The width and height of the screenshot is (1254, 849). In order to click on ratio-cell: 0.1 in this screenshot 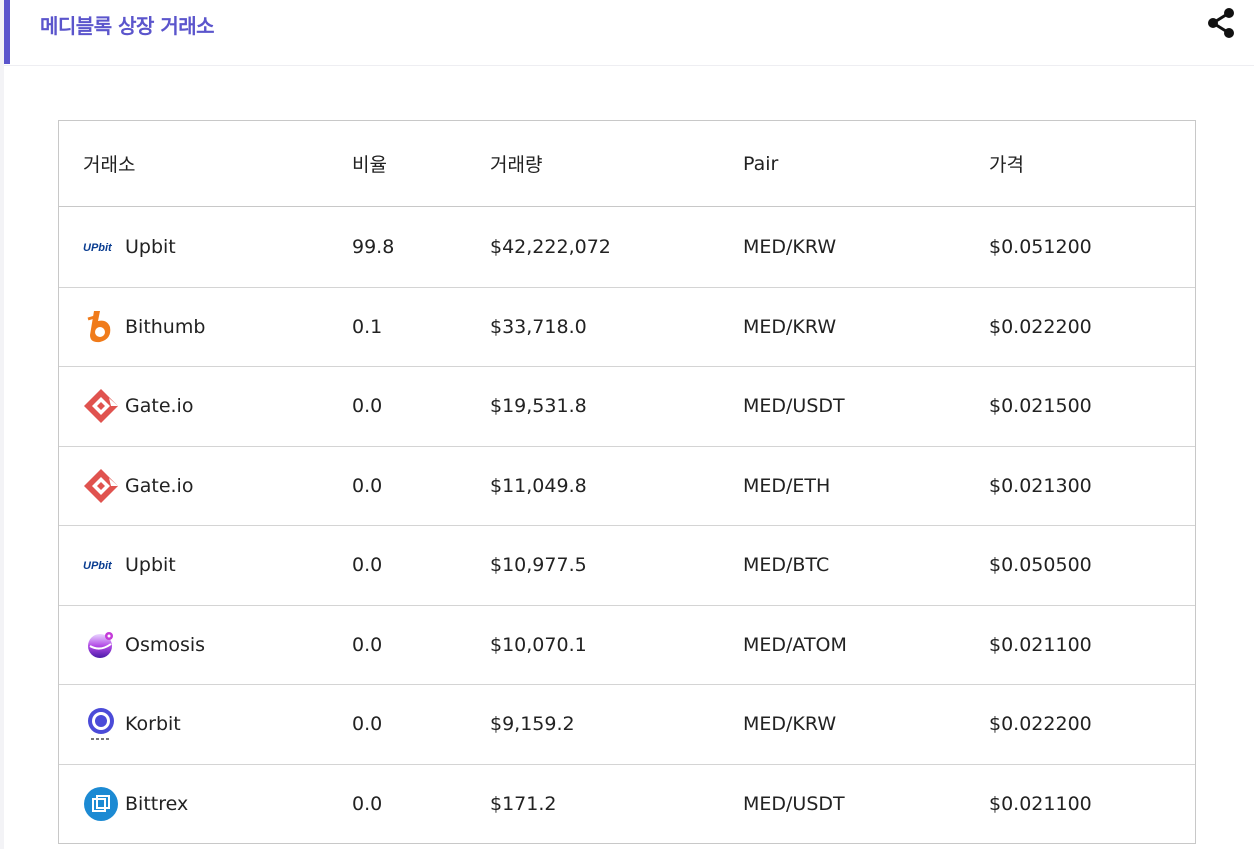, I will do `click(367, 326)`.